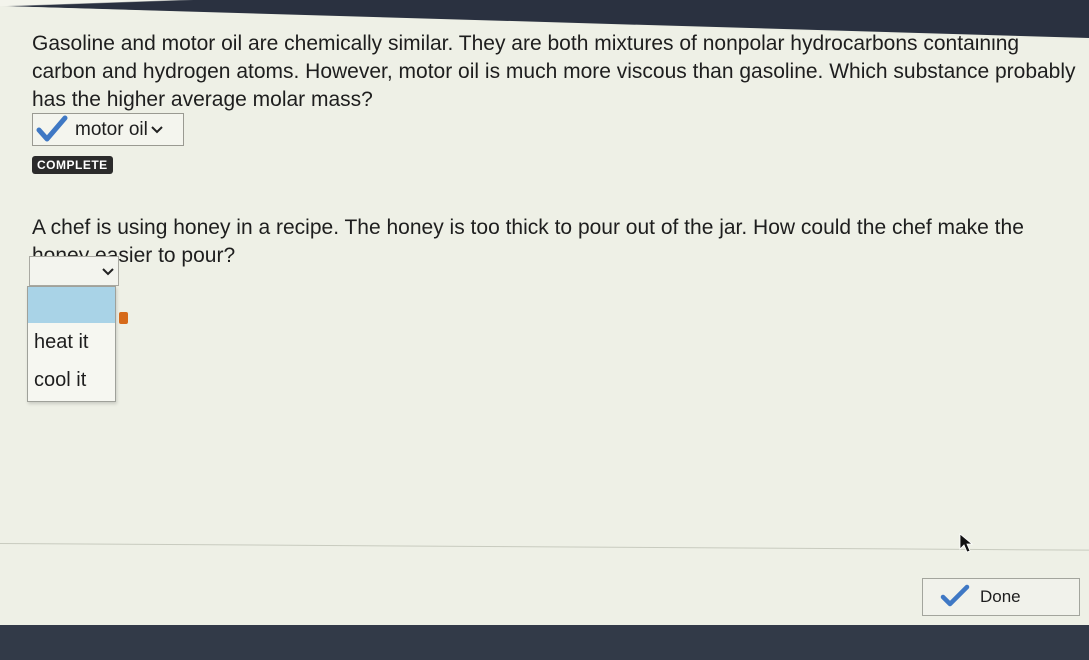 Image resolution: width=1089 pixels, height=660 pixels. I want to click on done-button: Done, so click(1001, 597).